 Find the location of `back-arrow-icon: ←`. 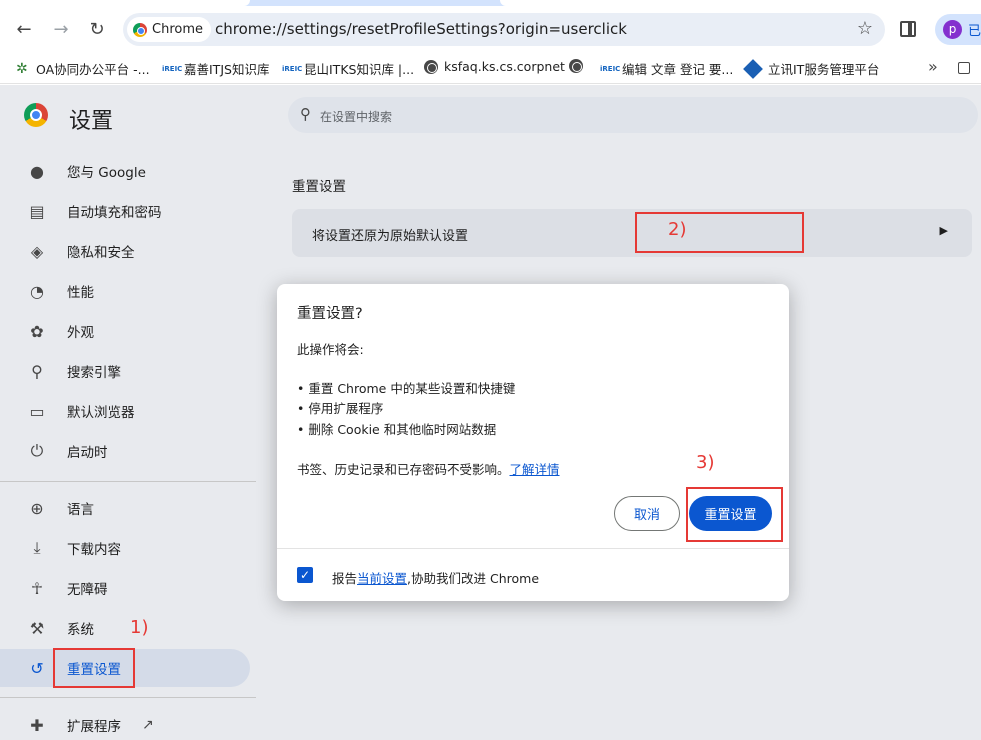

back-arrow-icon: ← is located at coordinates (24, 29).